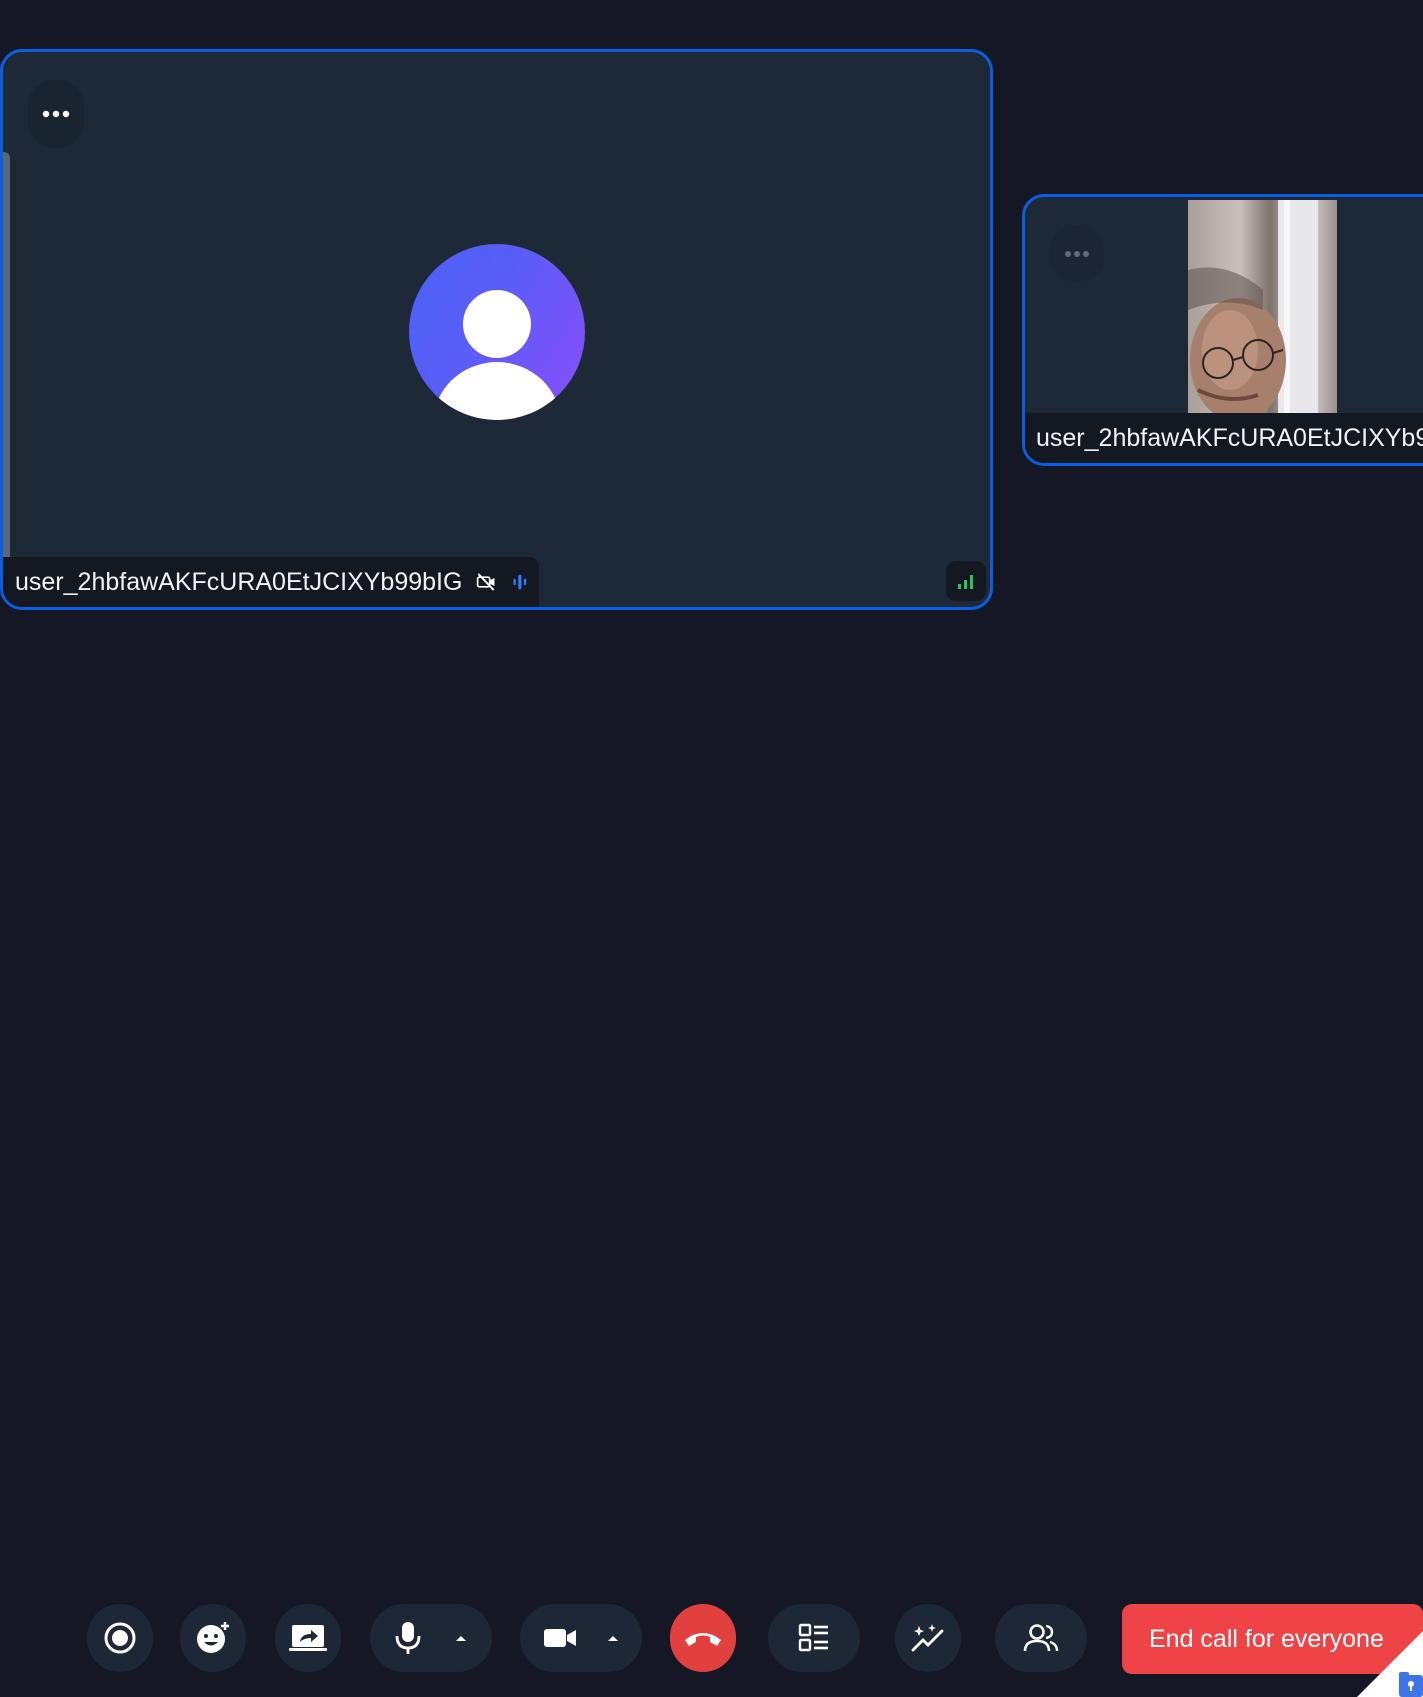  I want to click on layout-button, so click(814, 1638).